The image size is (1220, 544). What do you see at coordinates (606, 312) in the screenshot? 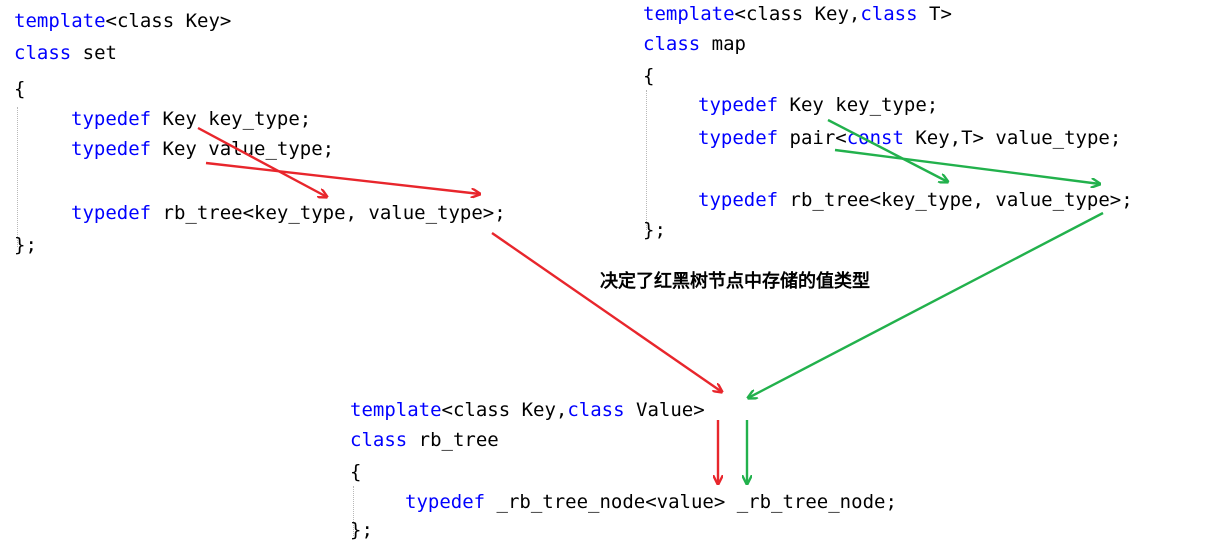
I see `arrow-set-to-rb-tree-value` at bounding box center [606, 312].